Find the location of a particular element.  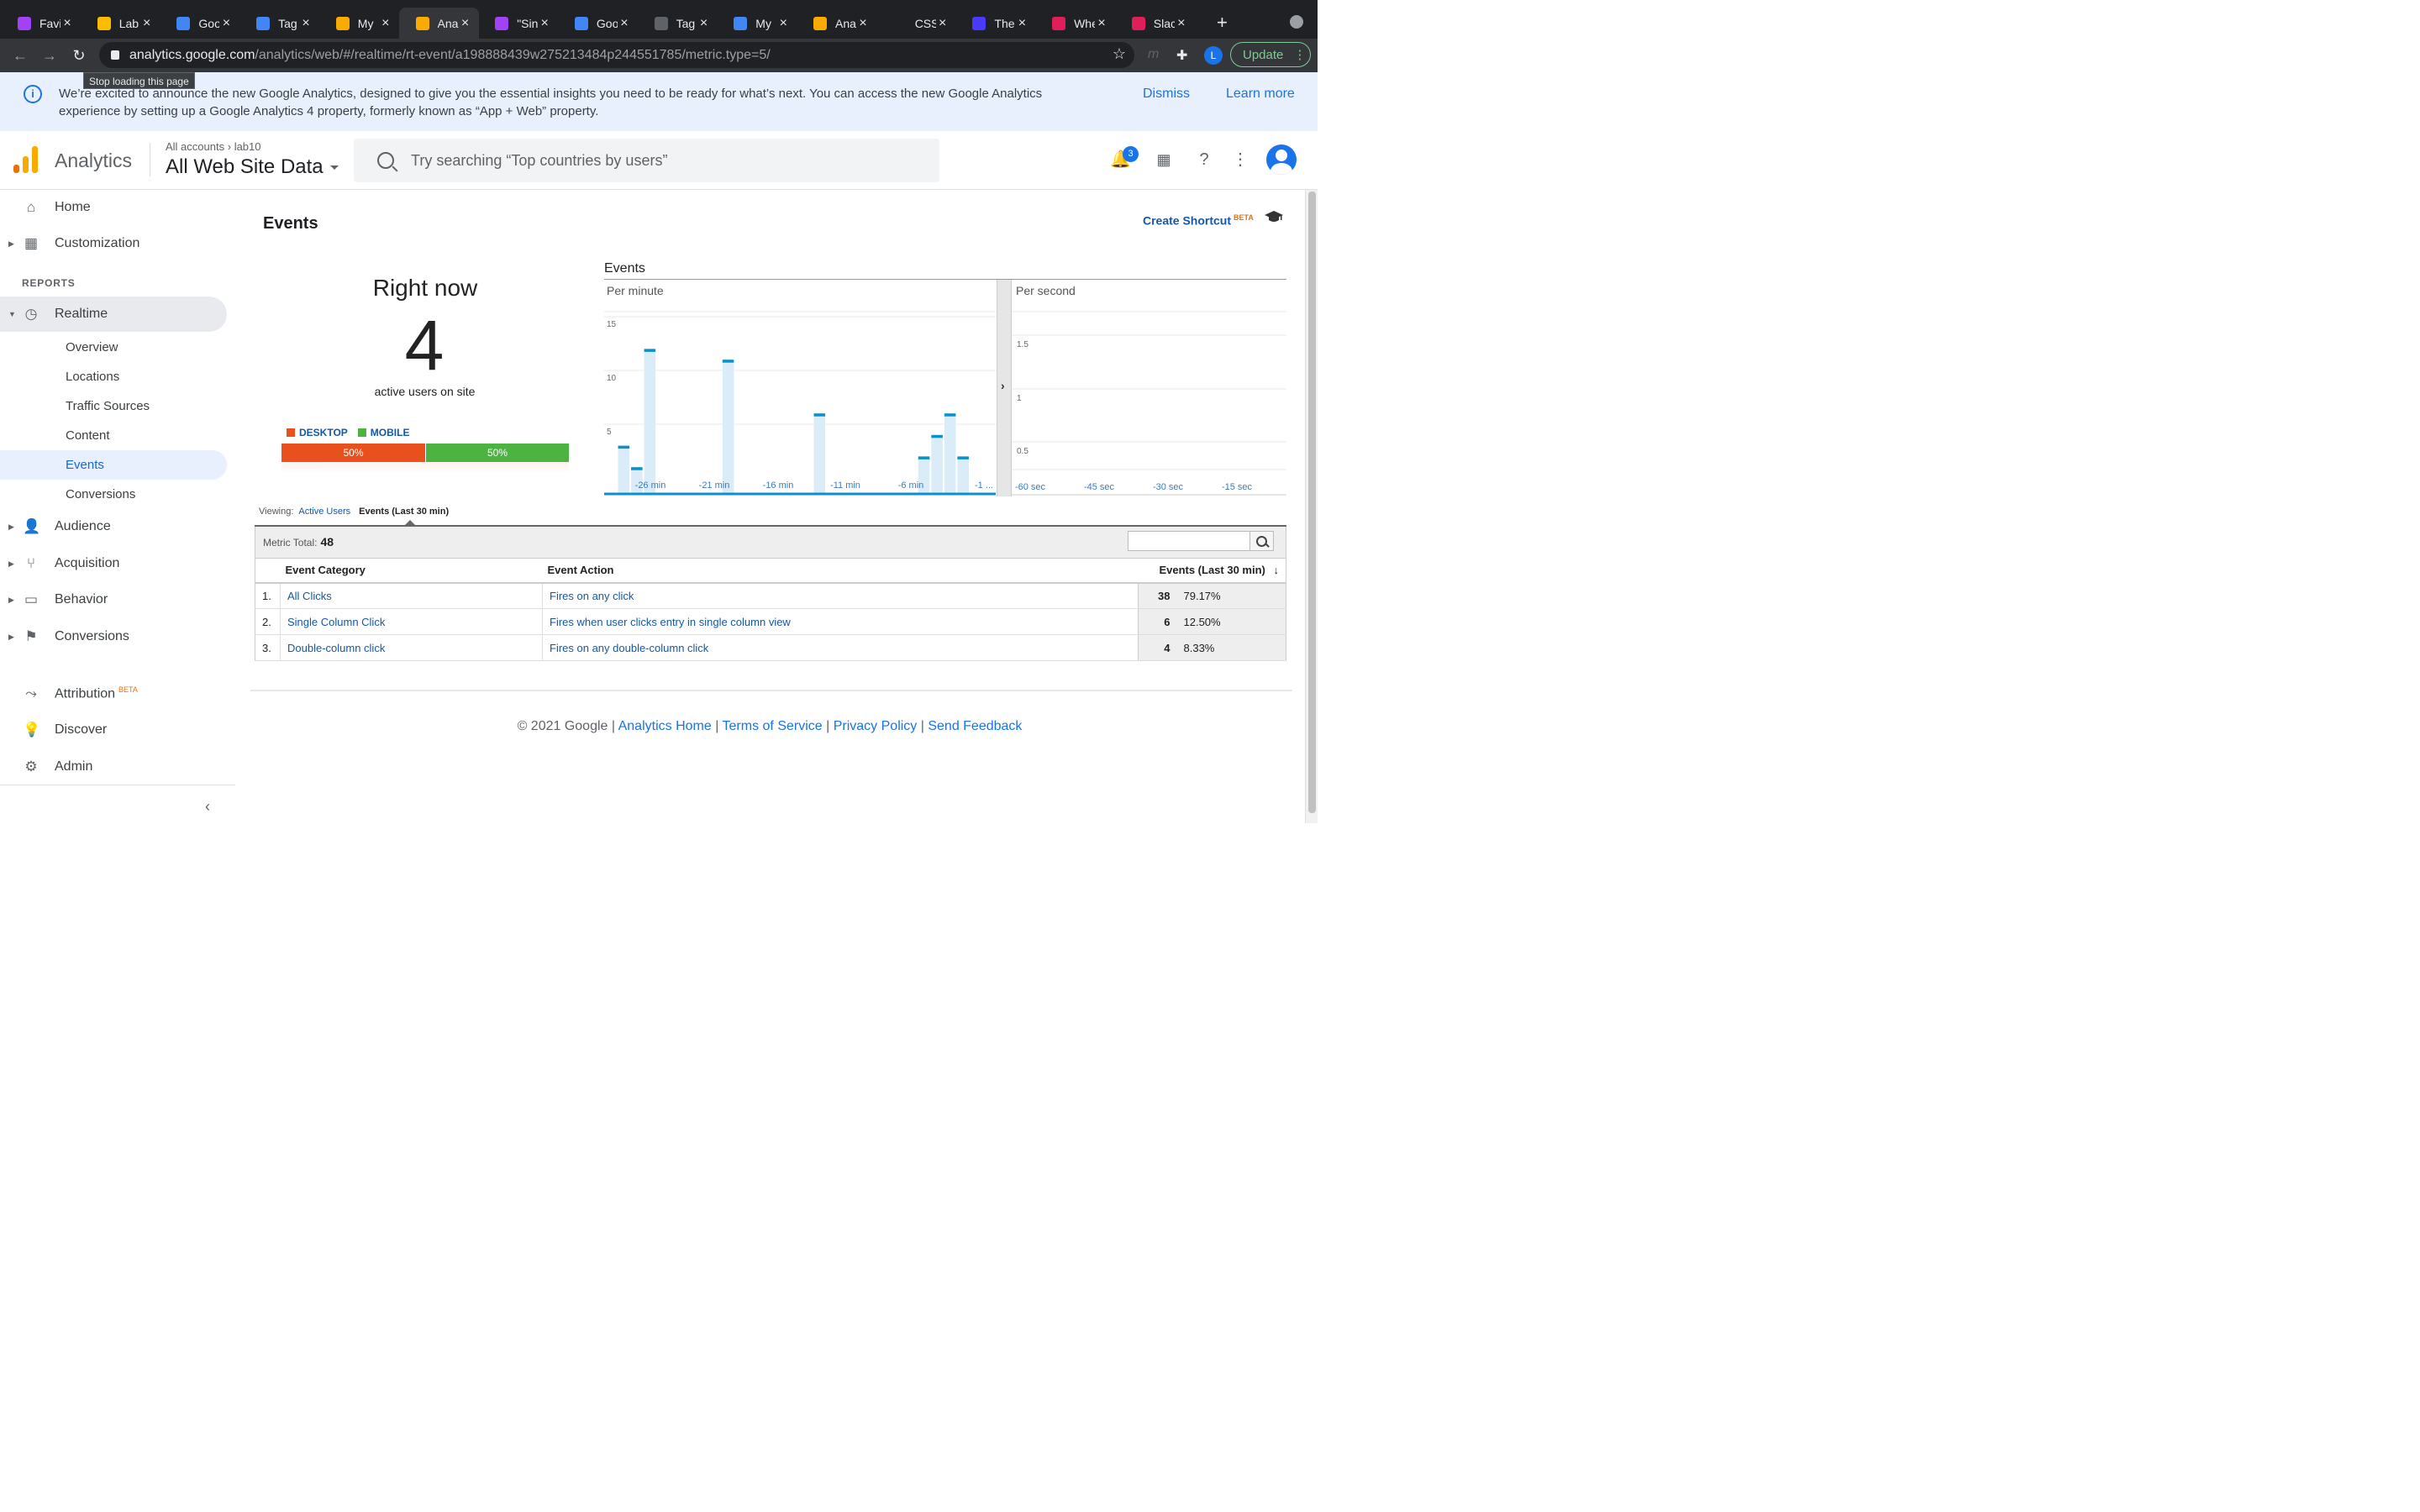

sidebar-item-realtime: ▼ ◷ Realtime is located at coordinates (113, 314).